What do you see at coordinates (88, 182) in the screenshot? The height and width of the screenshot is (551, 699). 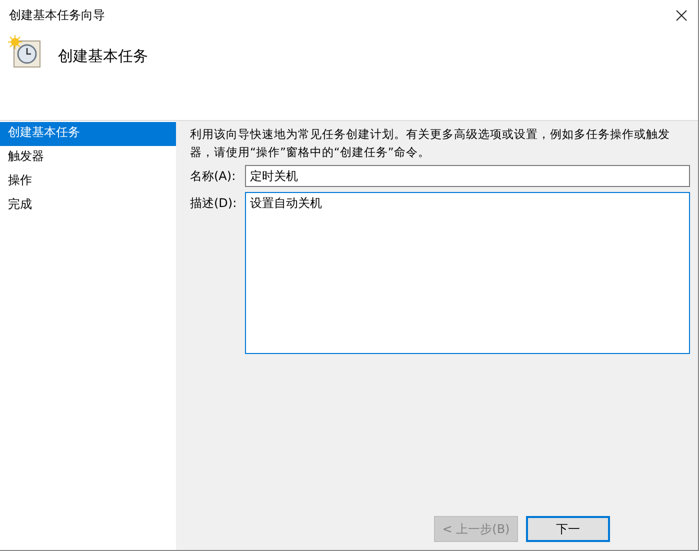 I see `step-item: 操作` at bounding box center [88, 182].